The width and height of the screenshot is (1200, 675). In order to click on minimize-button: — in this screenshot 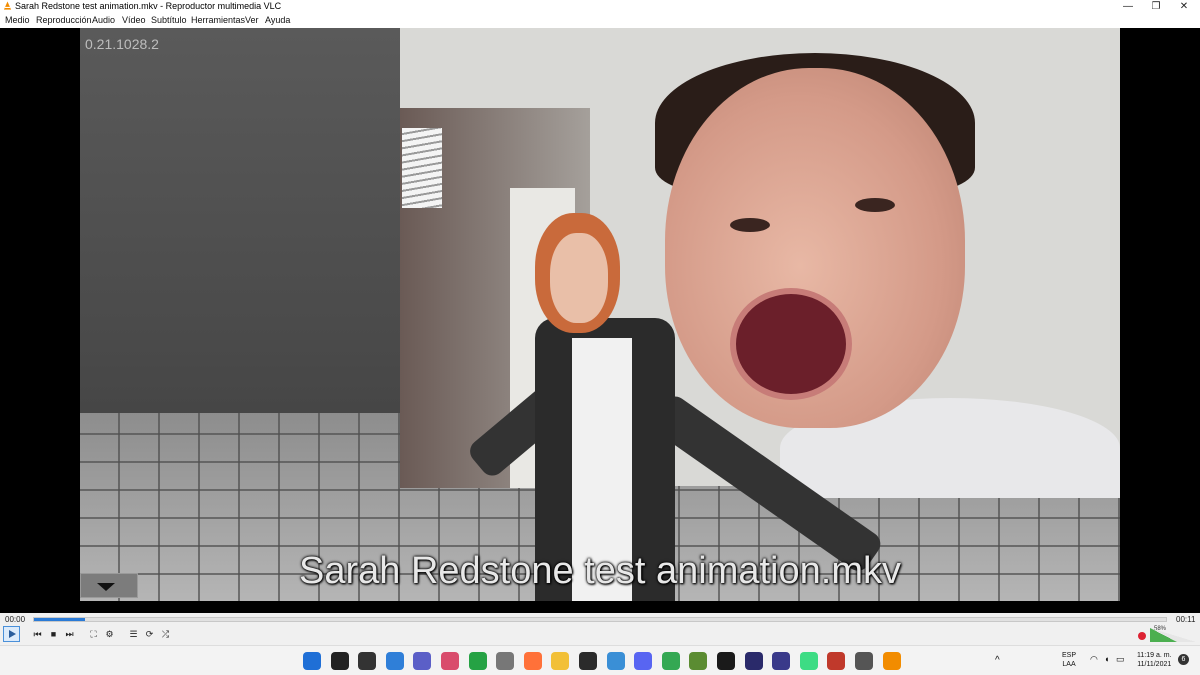, I will do `click(1128, 6)`.